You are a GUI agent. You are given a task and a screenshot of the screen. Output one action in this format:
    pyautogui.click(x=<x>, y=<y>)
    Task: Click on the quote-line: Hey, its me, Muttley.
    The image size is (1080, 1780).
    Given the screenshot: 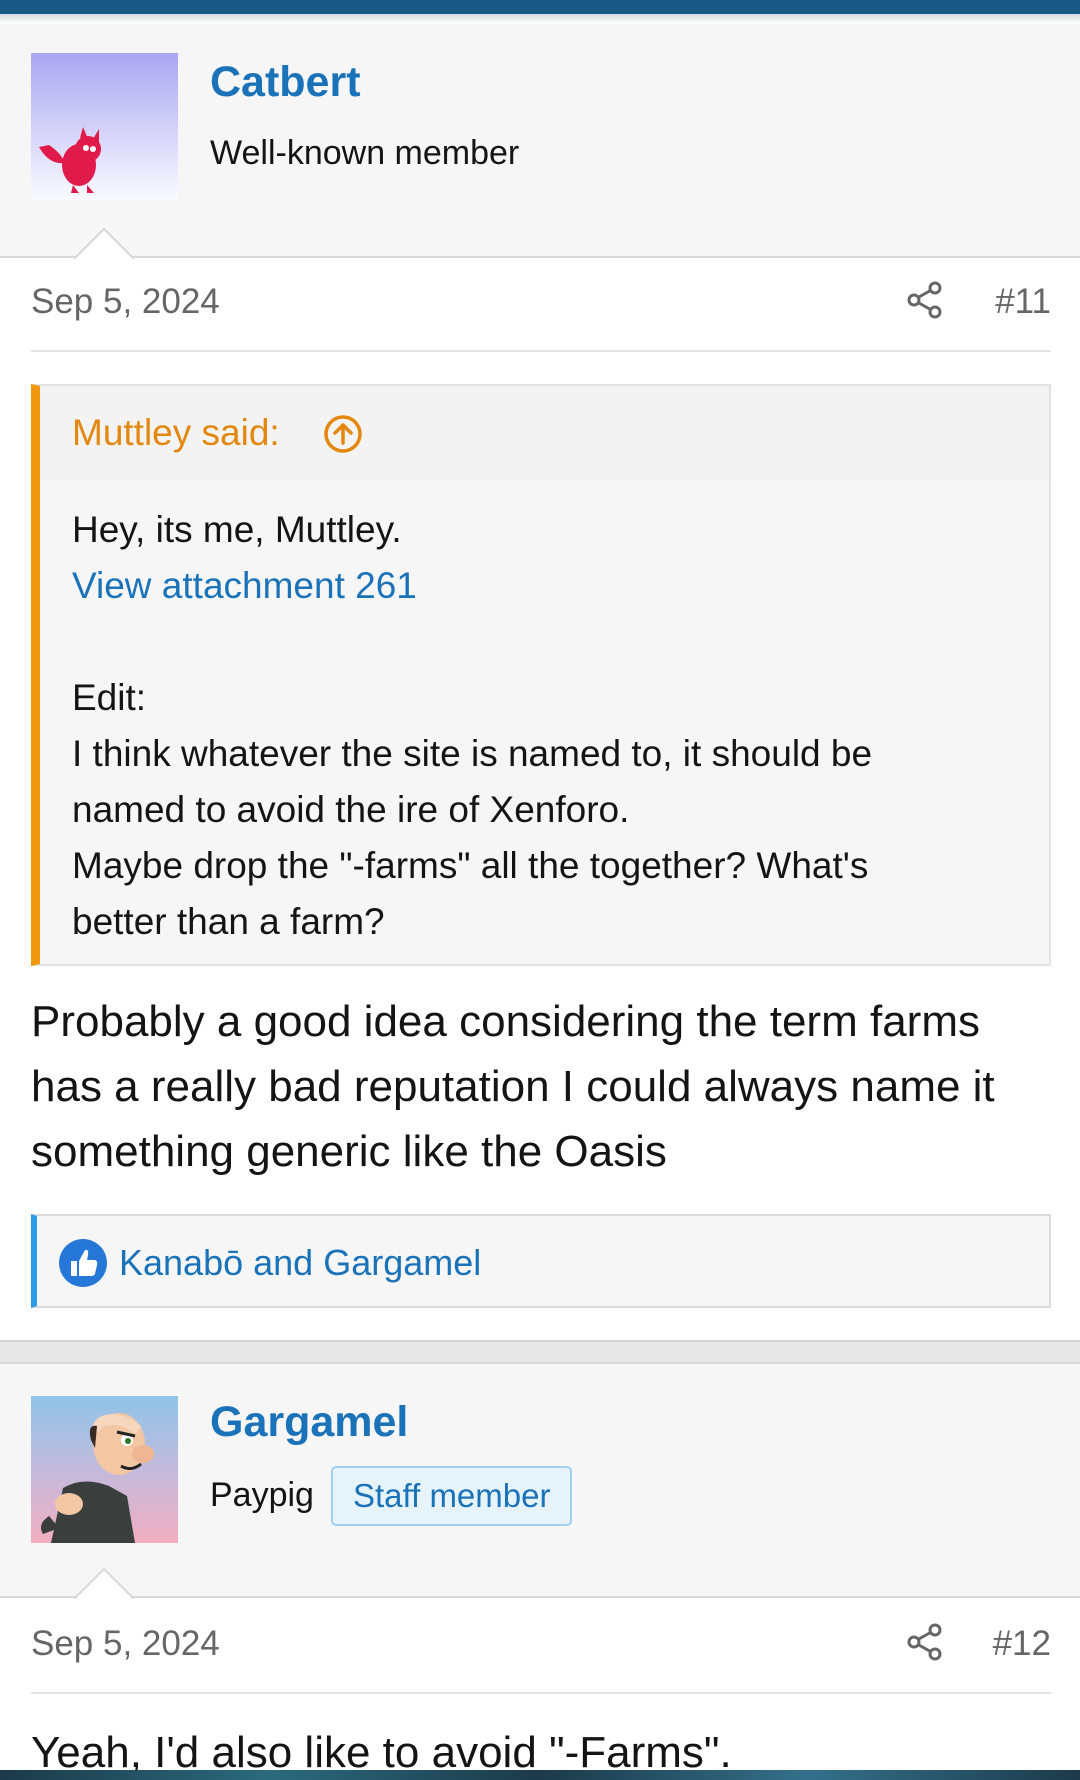 What is the action you would take?
    pyautogui.click(x=237, y=529)
    